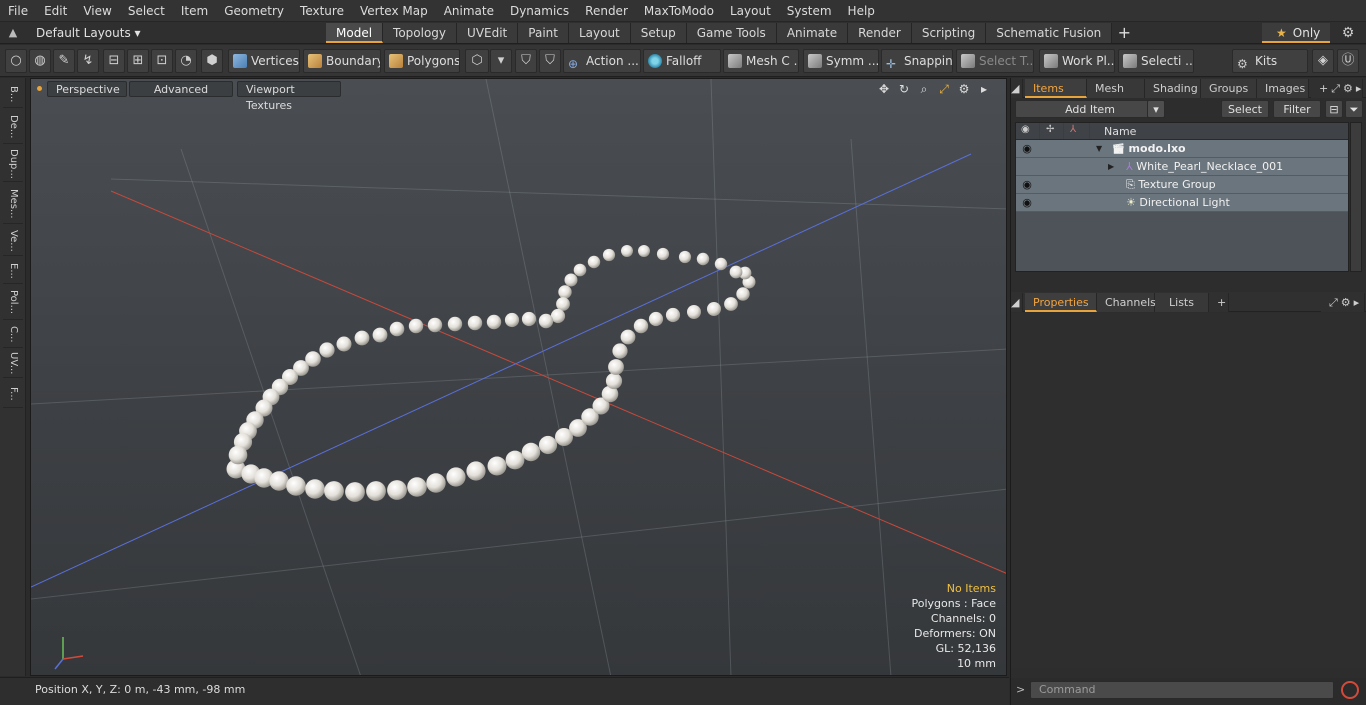 The image size is (1366, 705). What do you see at coordinates (488, 33) in the screenshot?
I see `tab-uvedit: UVEdit` at bounding box center [488, 33].